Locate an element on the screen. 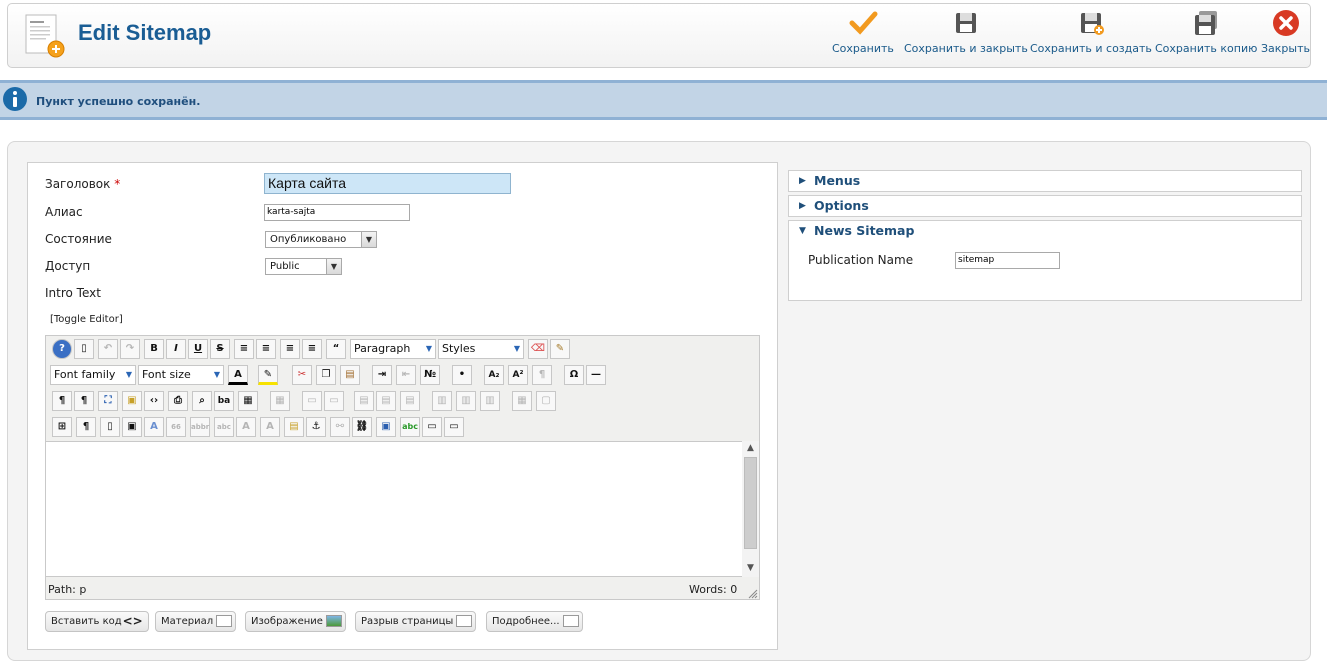 The image size is (1327, 661). style-props-icon: A is located at coordinates (154, 427).